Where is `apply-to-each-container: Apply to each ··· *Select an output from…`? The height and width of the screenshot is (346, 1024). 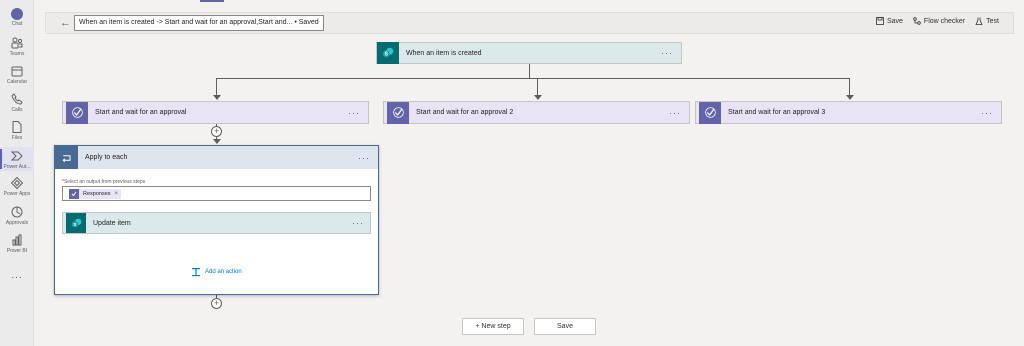 apply-to-each-container: Apply to each ··· *Select an output from… is located at coordinates (216, 220).